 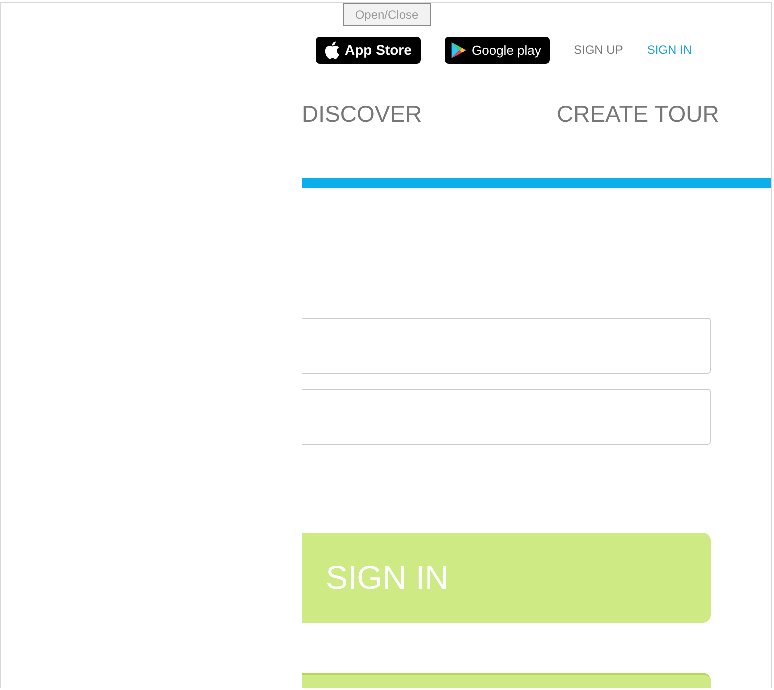 What do you see at coordinates (368, 50) in the screenshot?
I see `app-store-badge: App Store` at bounding box center [368, 50].